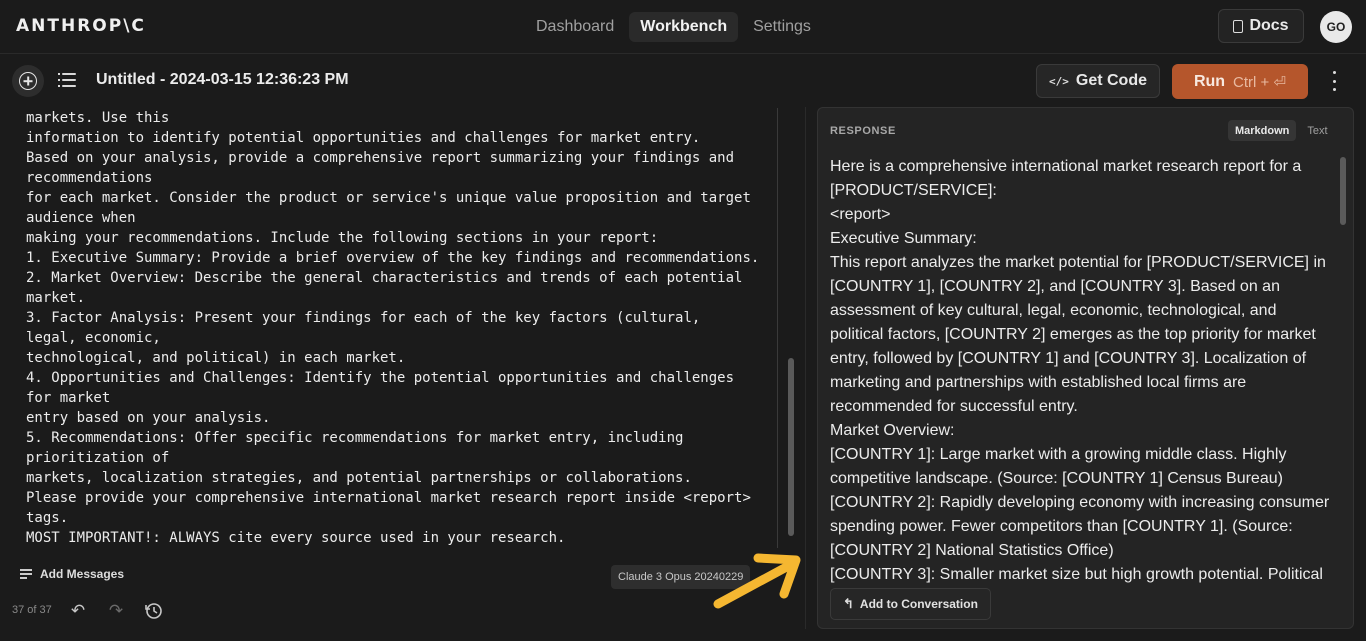  I want to click on response-line: Executive Summary:, so click(903, 238).